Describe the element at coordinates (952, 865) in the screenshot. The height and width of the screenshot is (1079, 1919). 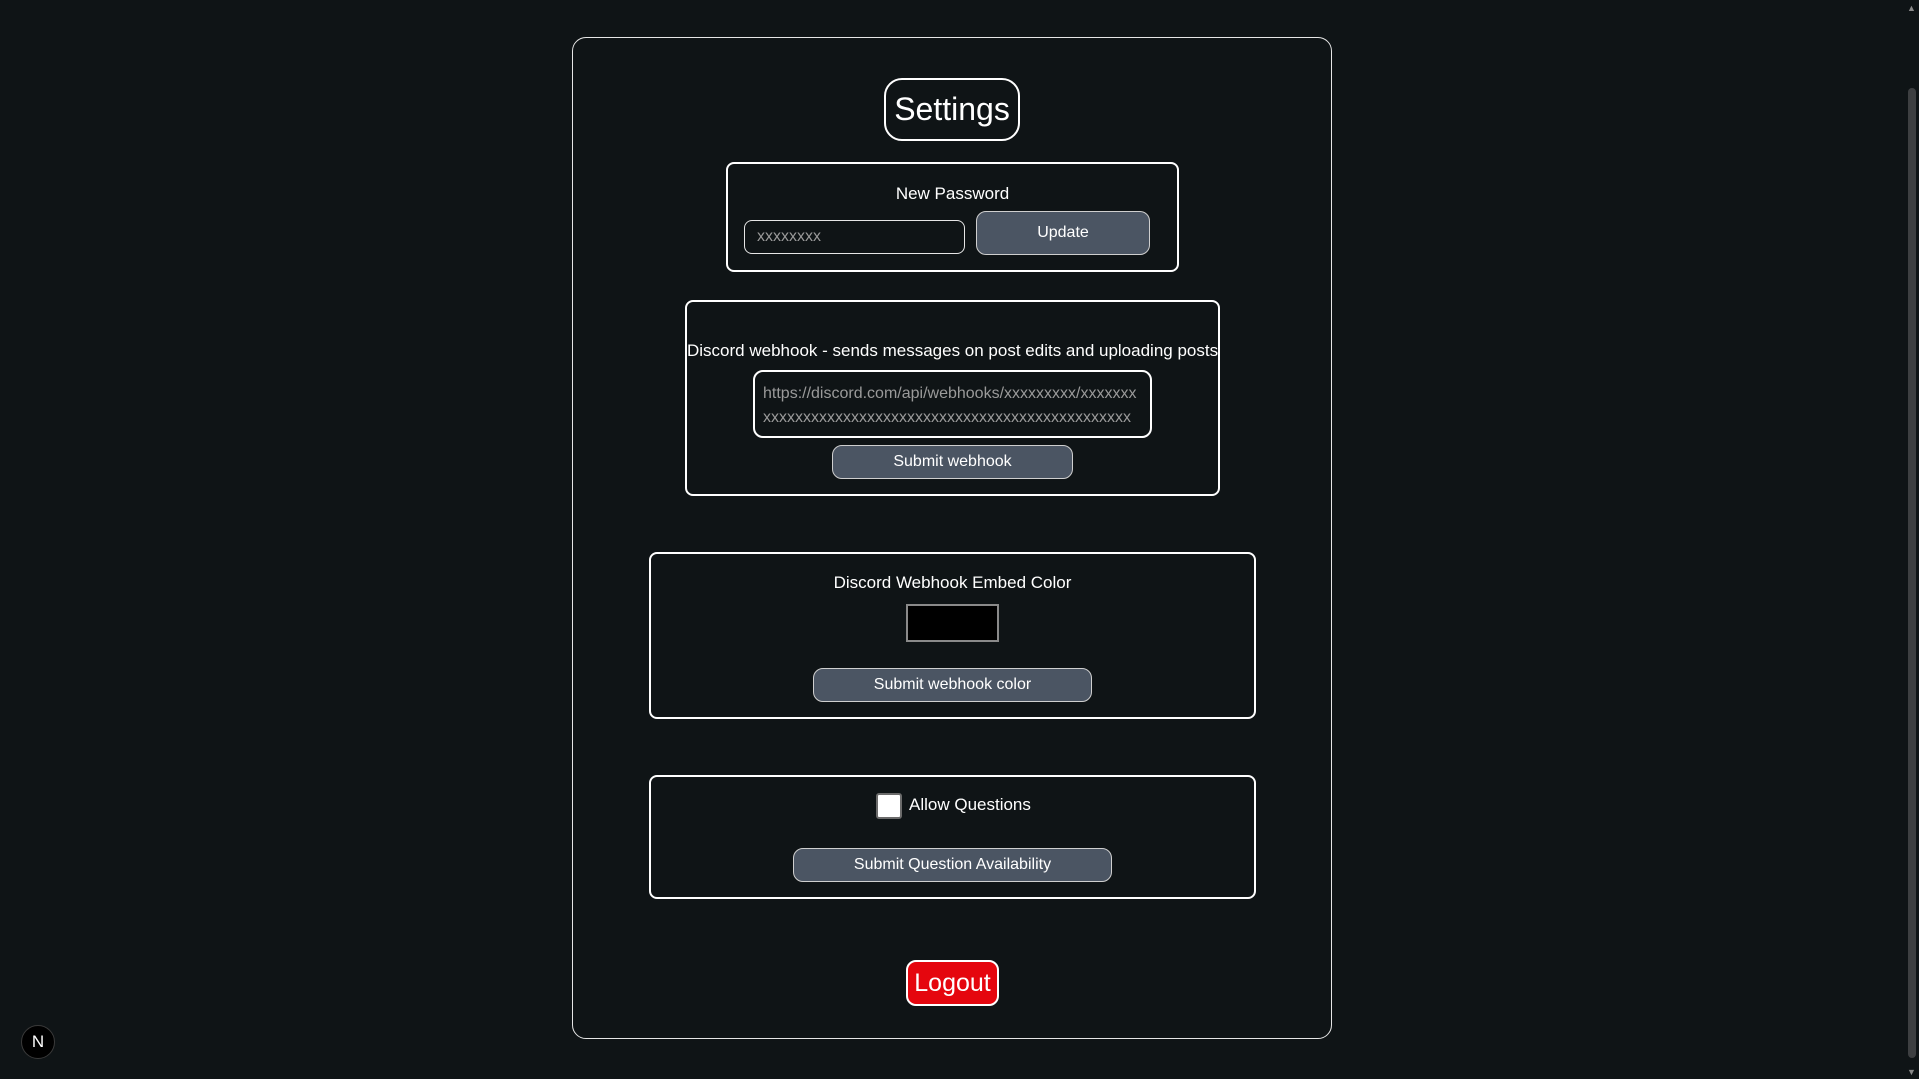
I see `submit-question-availability-button: Submit Question Availability` at that location.